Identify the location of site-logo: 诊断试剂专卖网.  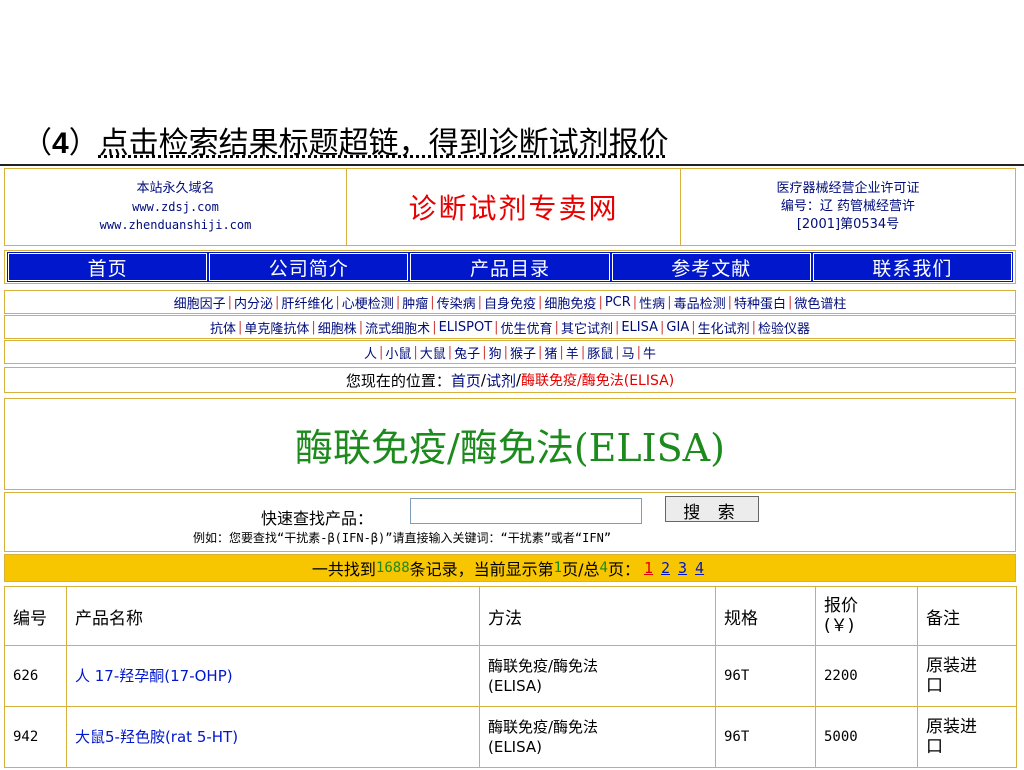
(514, 207).